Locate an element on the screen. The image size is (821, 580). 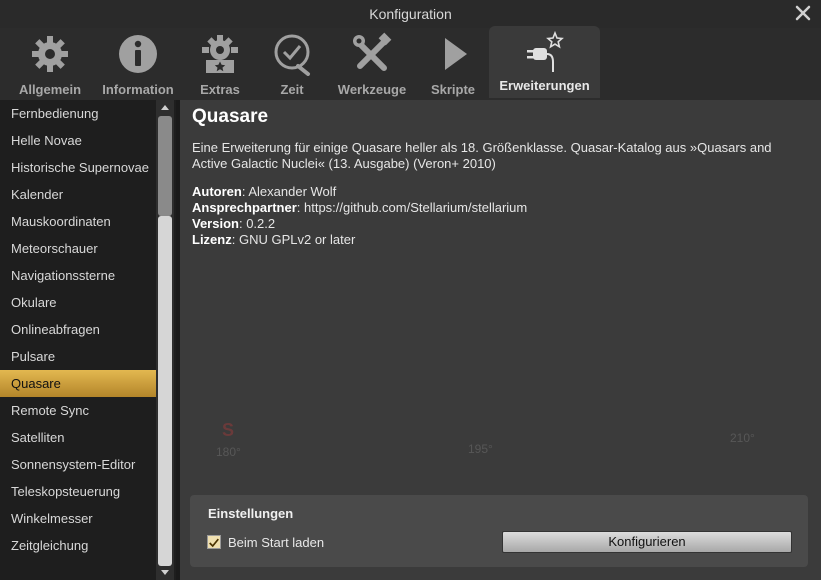
sidebar-item-okulare: Okulare is located at coordinates (78, 302).